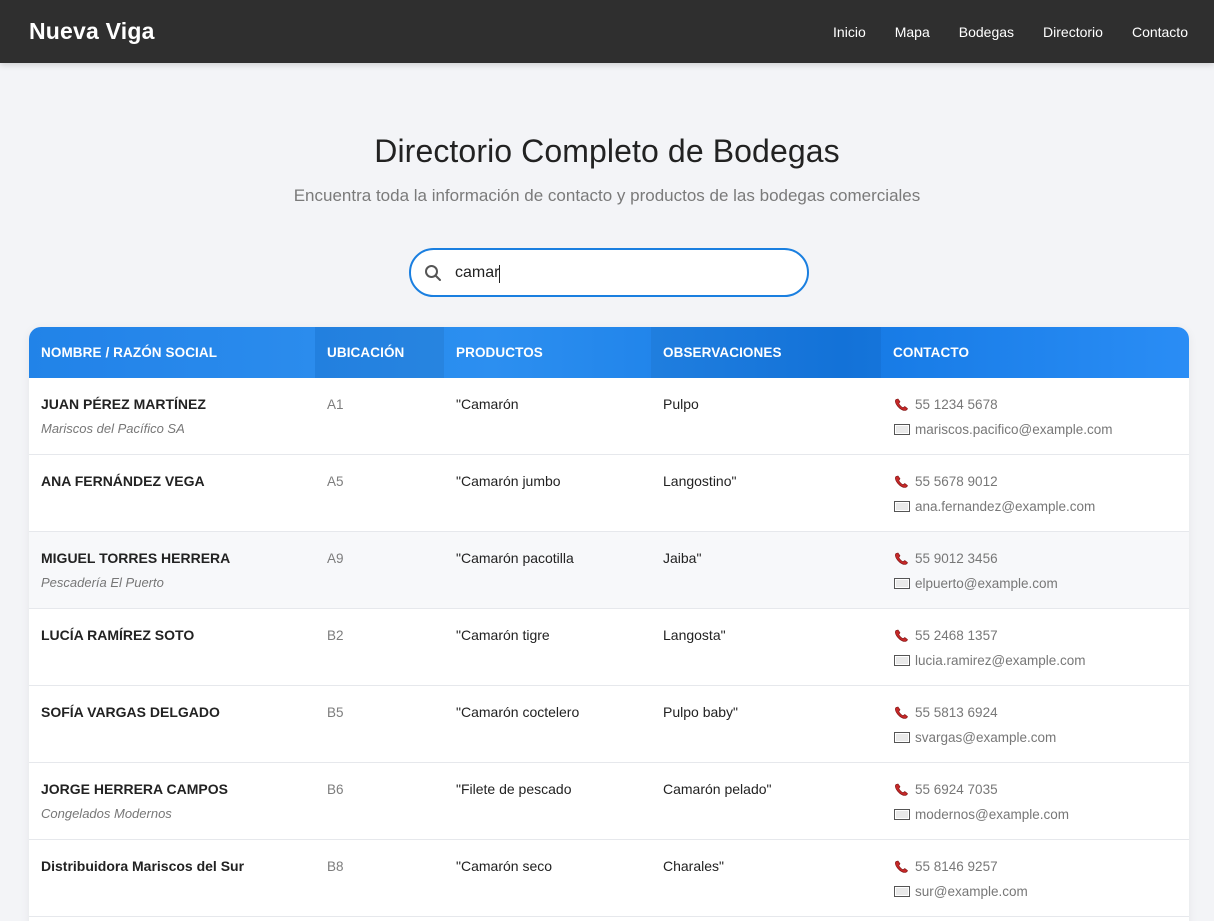  Describe the element at coordinates (504, 866) in the screenshot. I see `products-cell: "Camarón seco` at that location.